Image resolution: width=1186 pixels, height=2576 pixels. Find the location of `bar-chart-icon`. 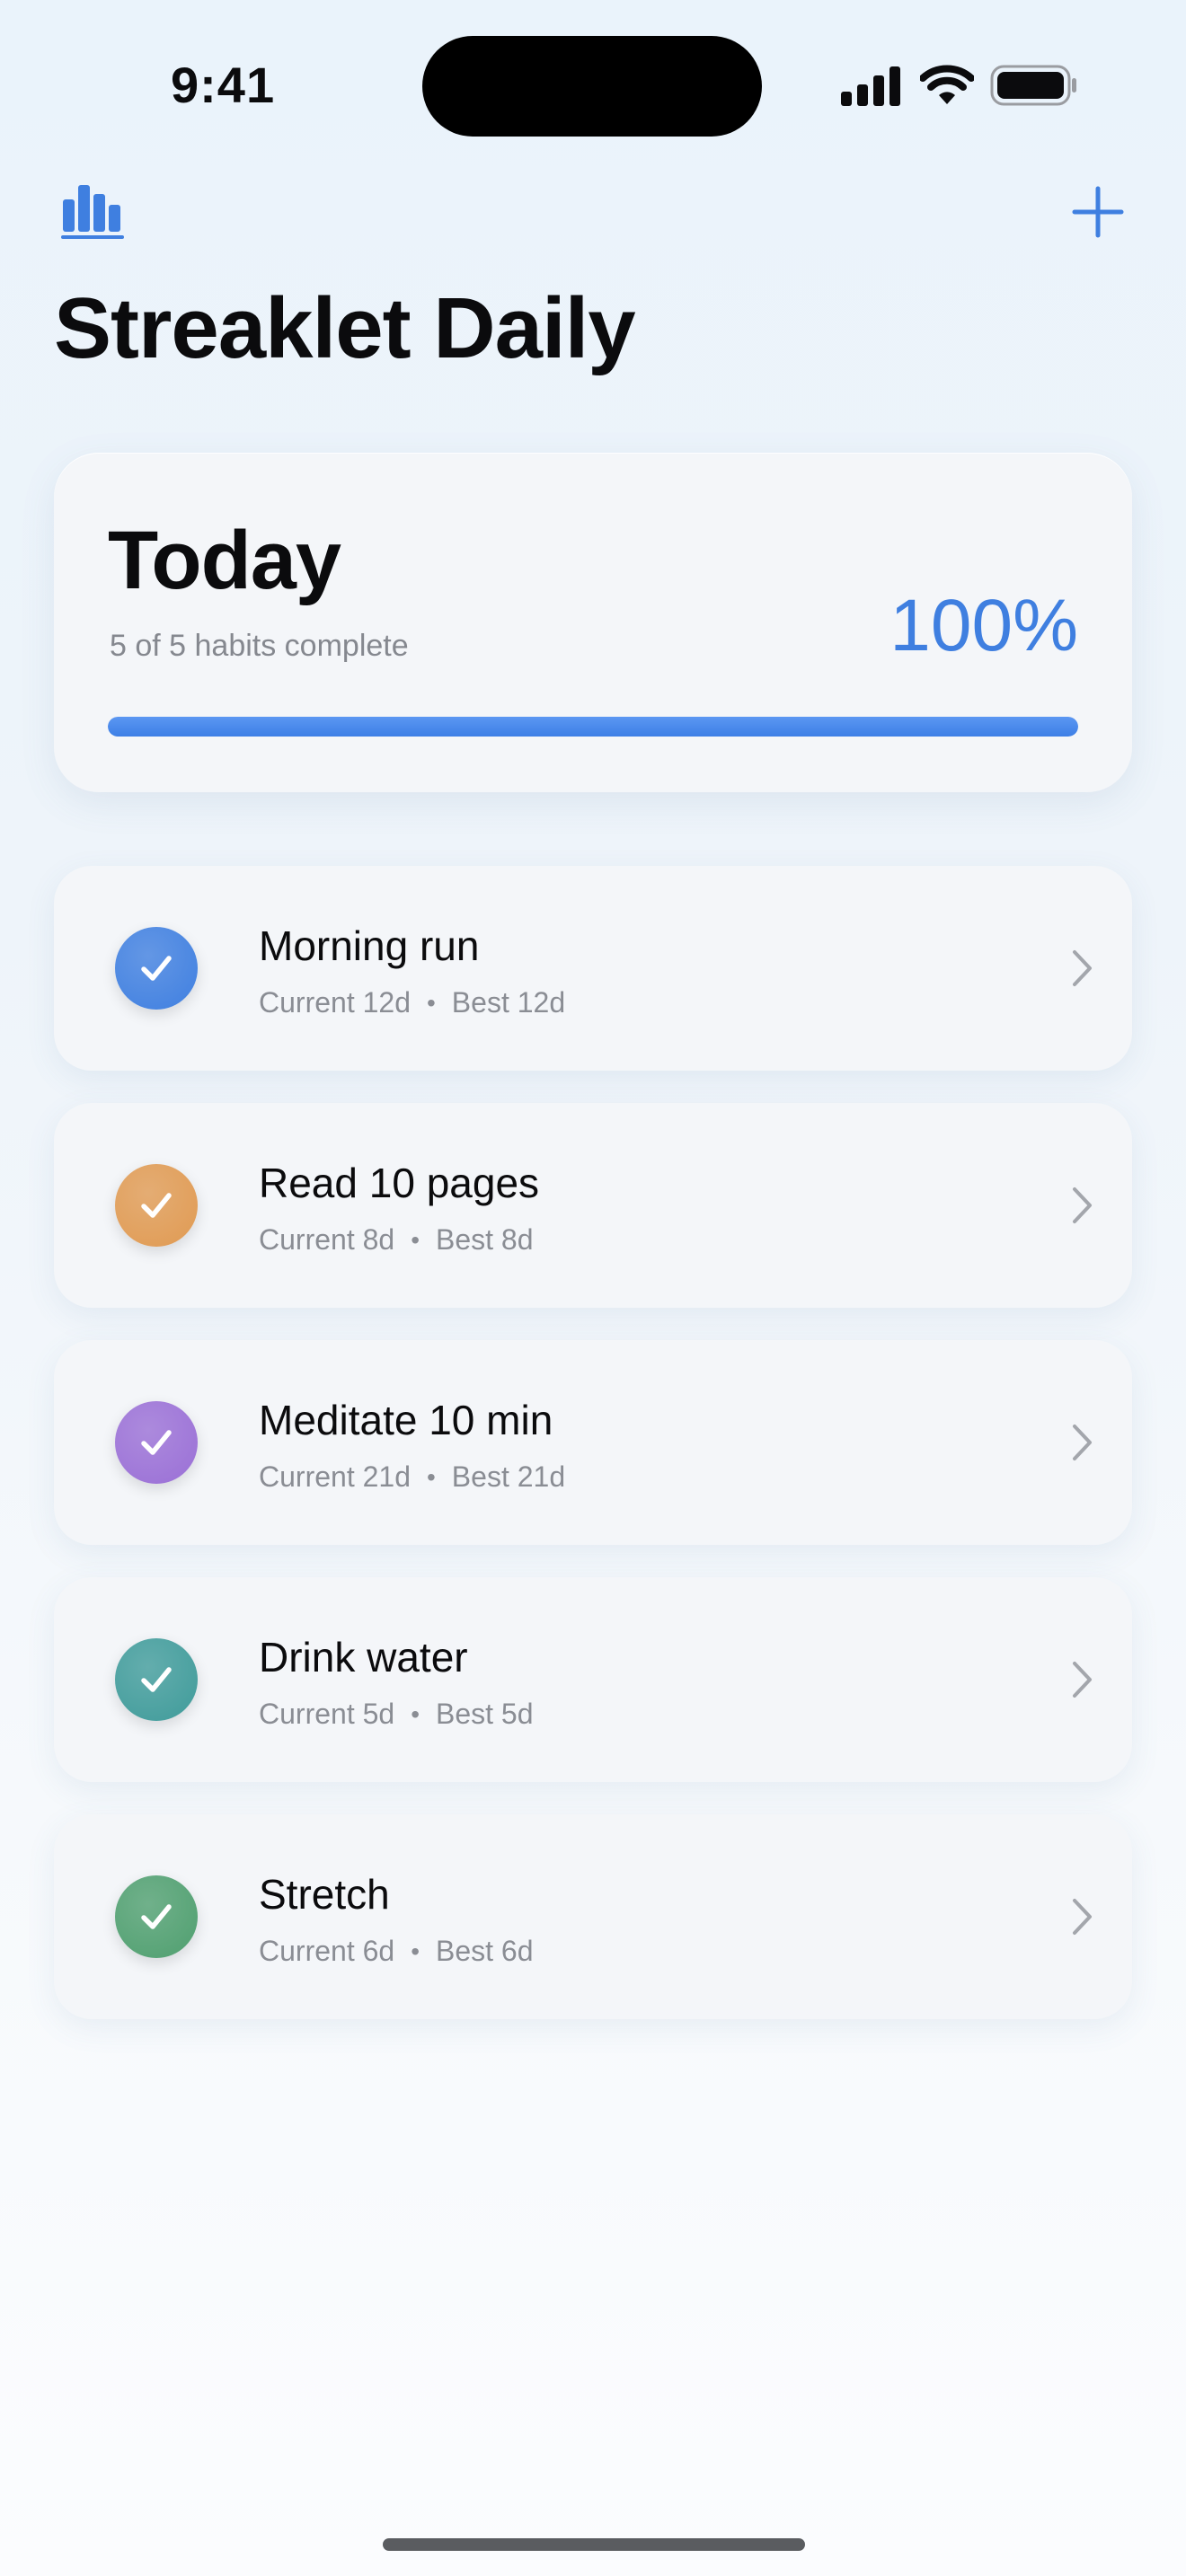

bar-chart-icon is located at coordinates (92, 212).